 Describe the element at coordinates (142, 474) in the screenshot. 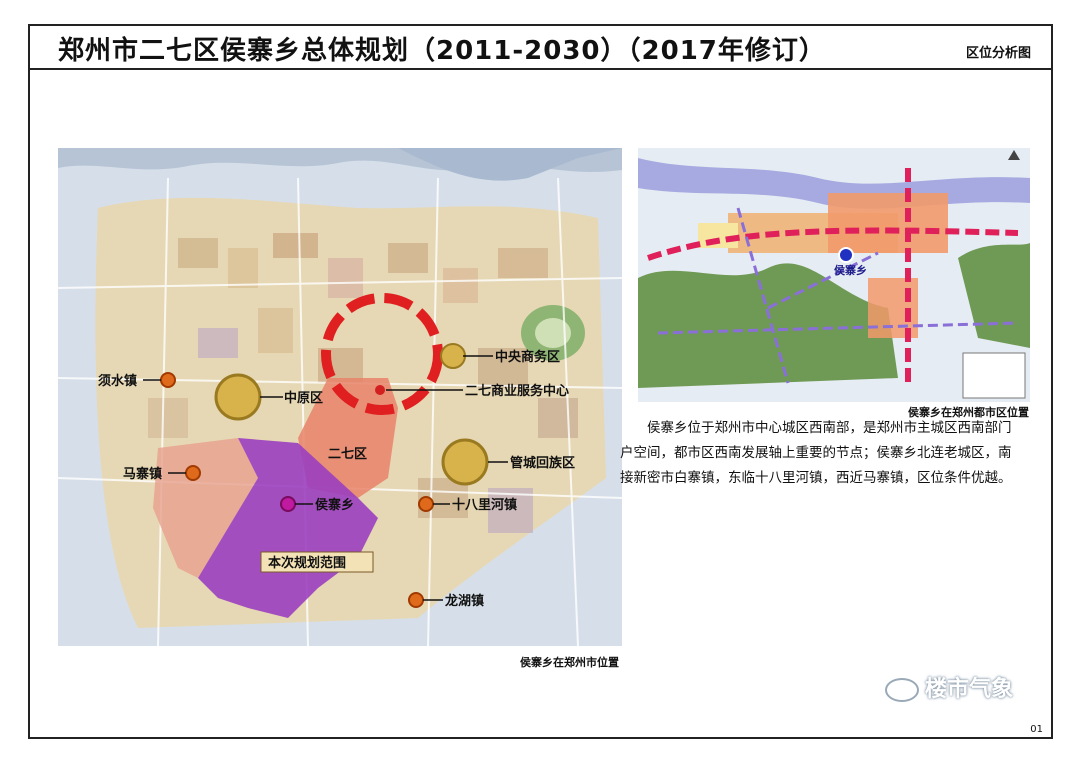

I see `label-mazhai: 马寨镇` at that location.